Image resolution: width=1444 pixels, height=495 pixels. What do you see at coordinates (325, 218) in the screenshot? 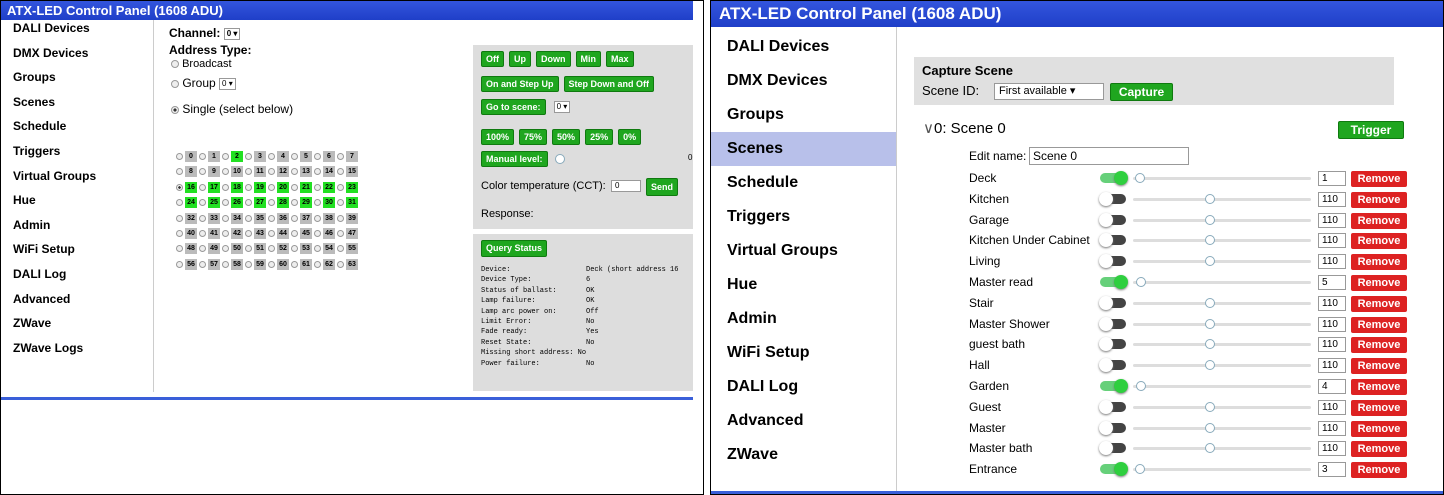
I see `address-cell: 38` at bounding box center [325, 218].